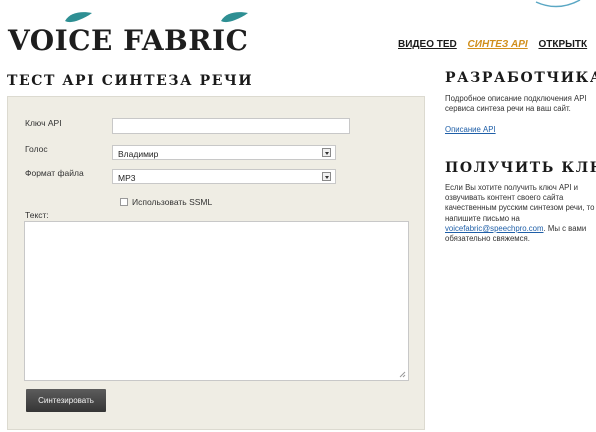  Describe the element at coordinates (224, 176) in the screenshot. I see `format-select: MP3` at that location.